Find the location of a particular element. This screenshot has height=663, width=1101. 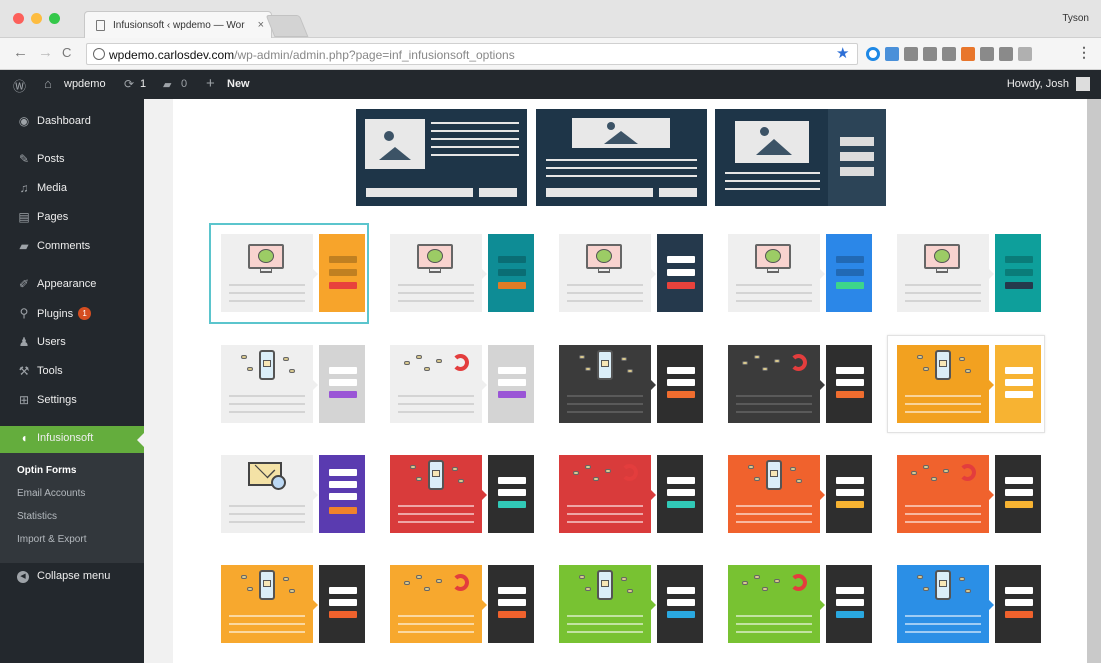

home-icon: ⌂ is located at coordinates (48, 83).